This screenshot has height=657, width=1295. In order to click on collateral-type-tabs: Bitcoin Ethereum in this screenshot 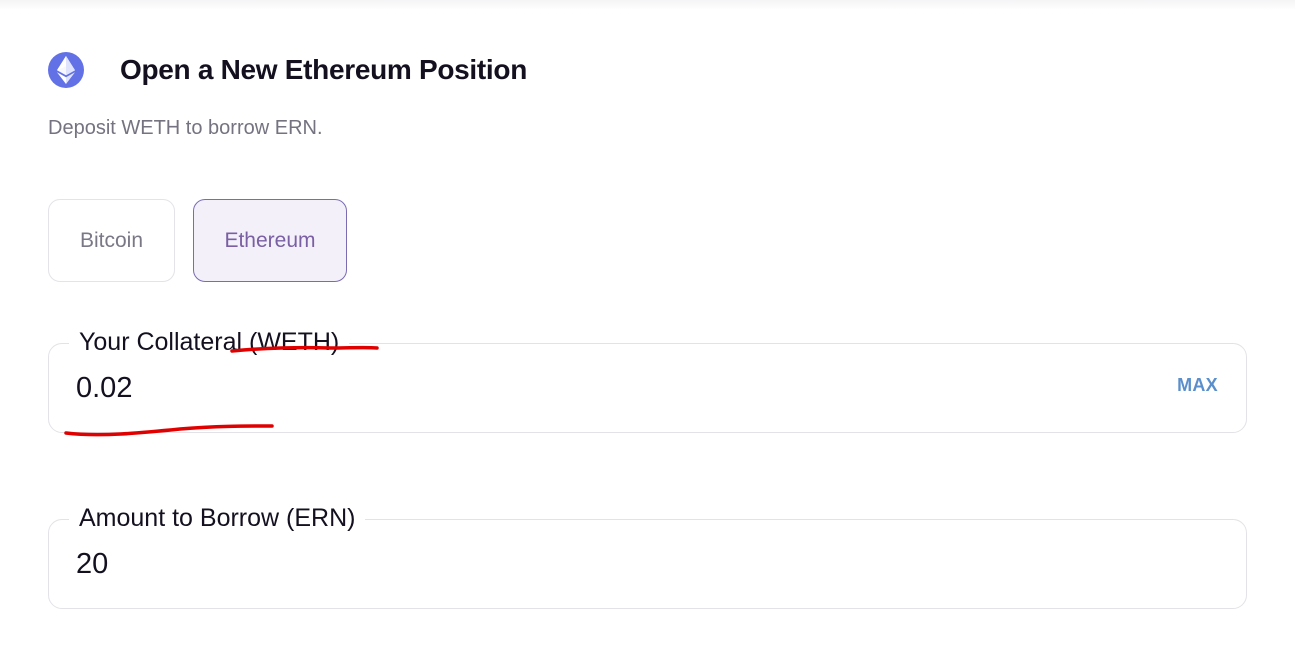, I will do `click(197, 240)`.